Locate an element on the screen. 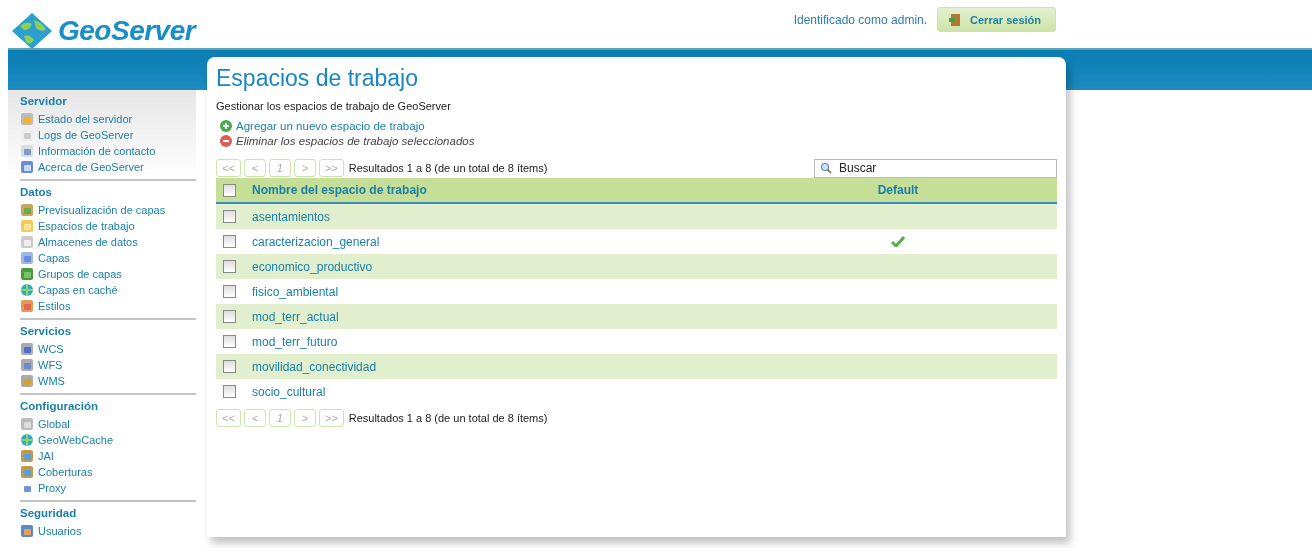 The image size is (1312, 555). workspace-link: socio_cultural is located at coordinates (289, 391).